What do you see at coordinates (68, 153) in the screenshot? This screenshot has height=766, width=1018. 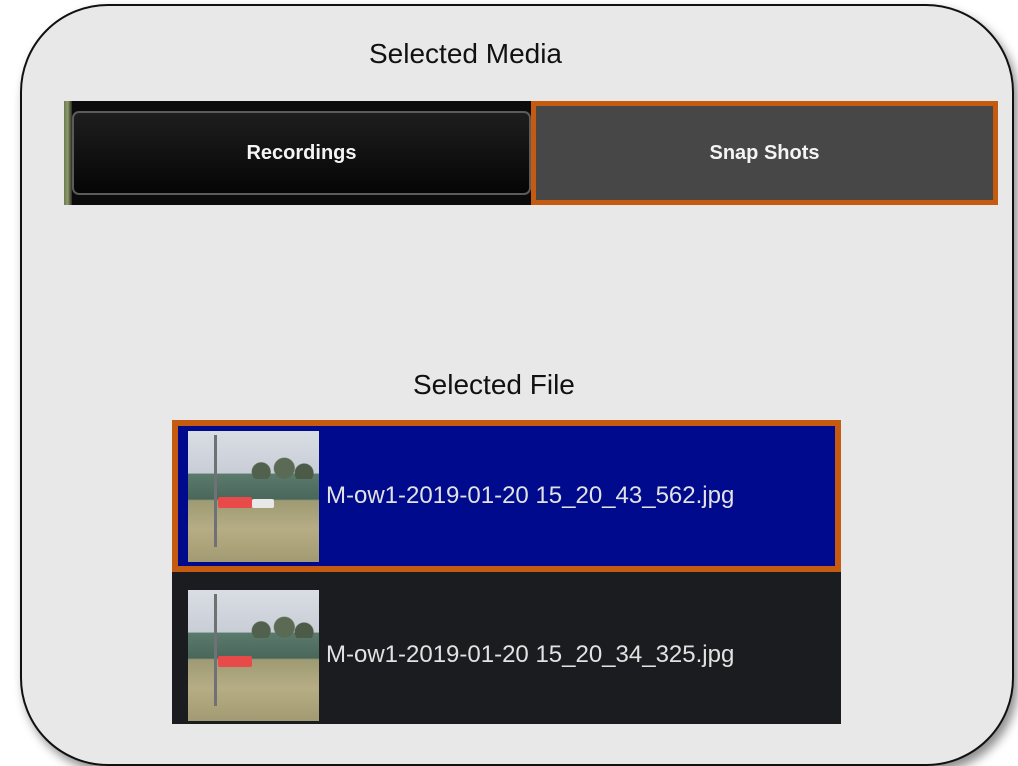 I see `tab-strip-edge` at bounding box center [68, 153].